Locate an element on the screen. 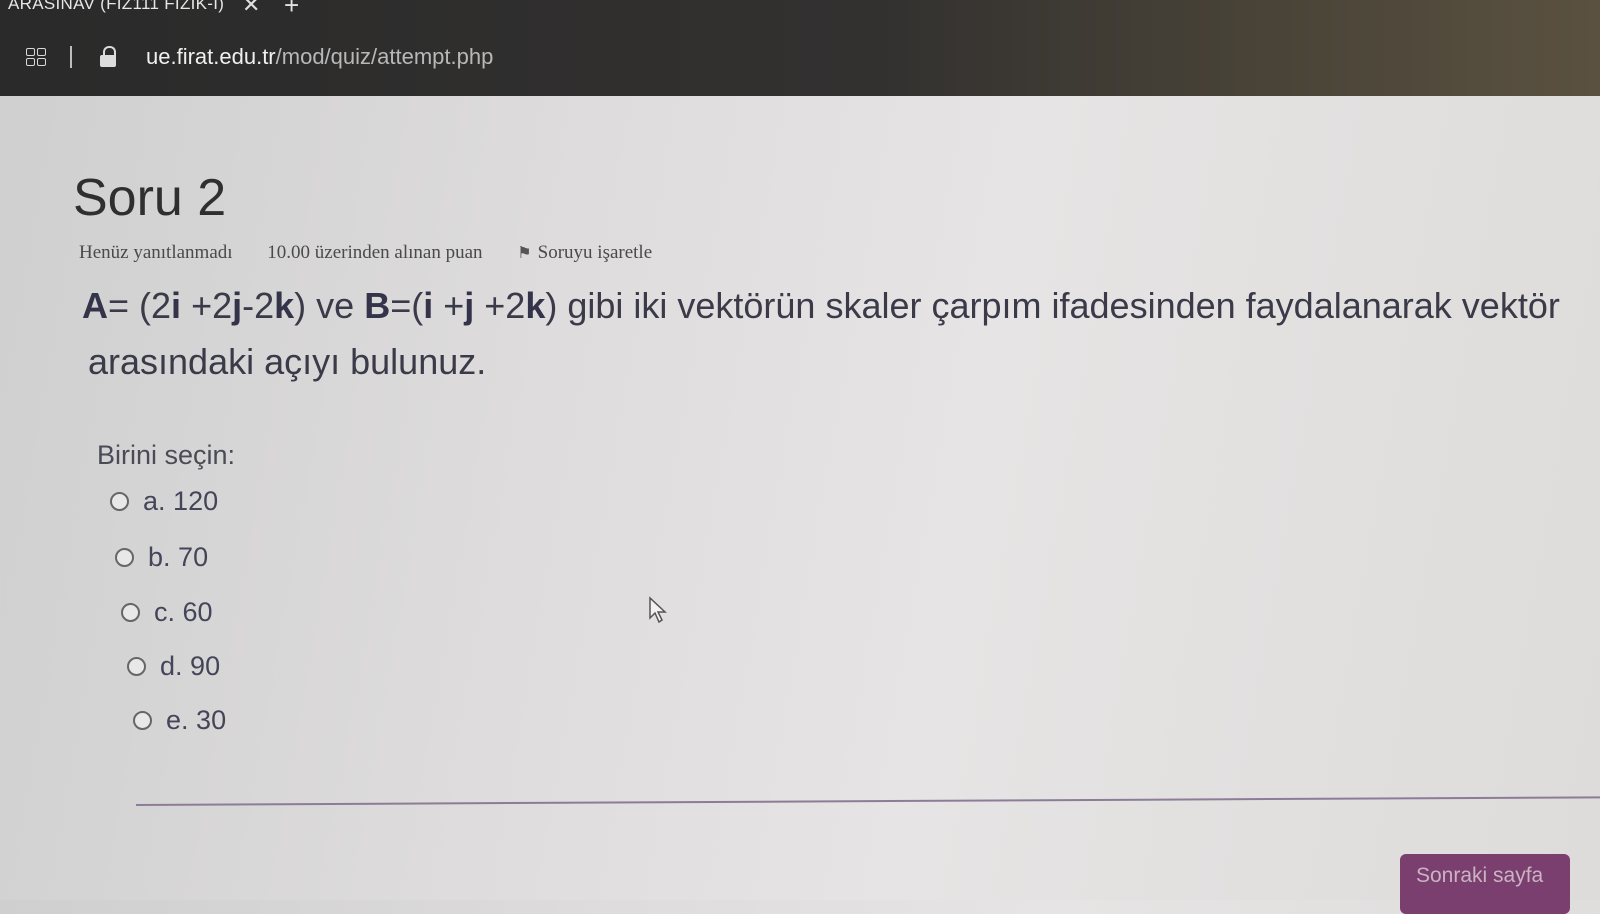 This screenshot has width=1600, height=914. answer-option-e: e. 30 is located at coordinates (179, 720).